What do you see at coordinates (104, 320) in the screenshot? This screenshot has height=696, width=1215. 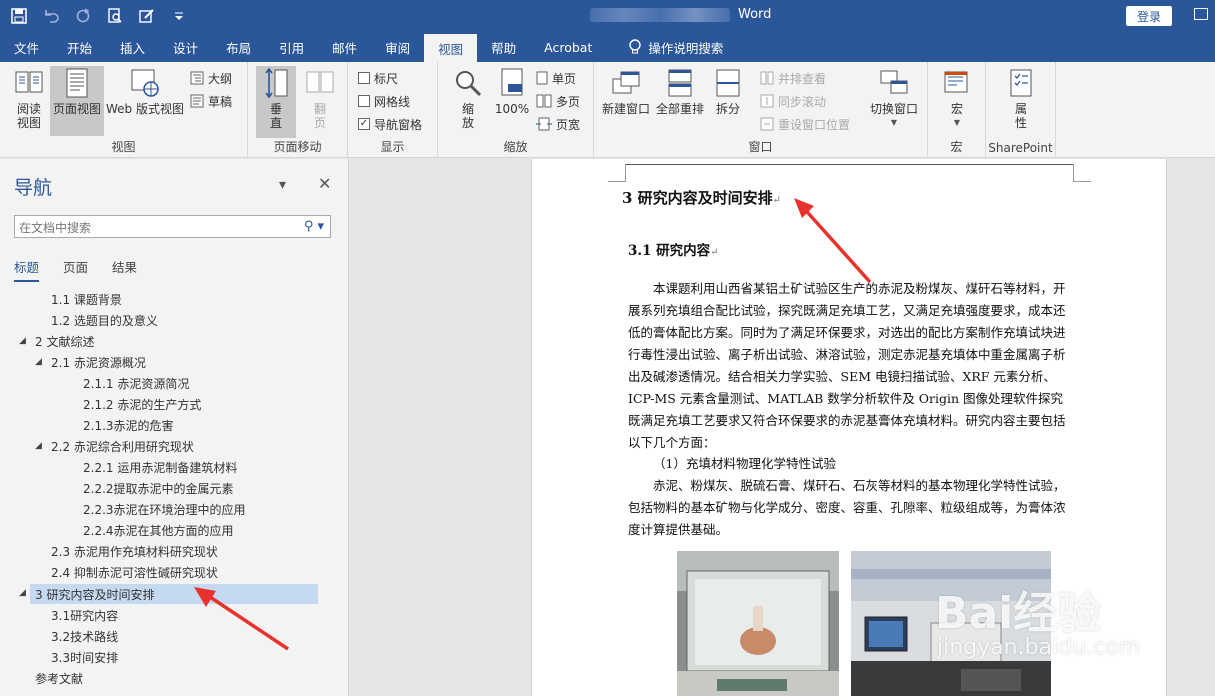 I see `list-item: 1.2 选题目的及意义` at bounding box center [104, 320].